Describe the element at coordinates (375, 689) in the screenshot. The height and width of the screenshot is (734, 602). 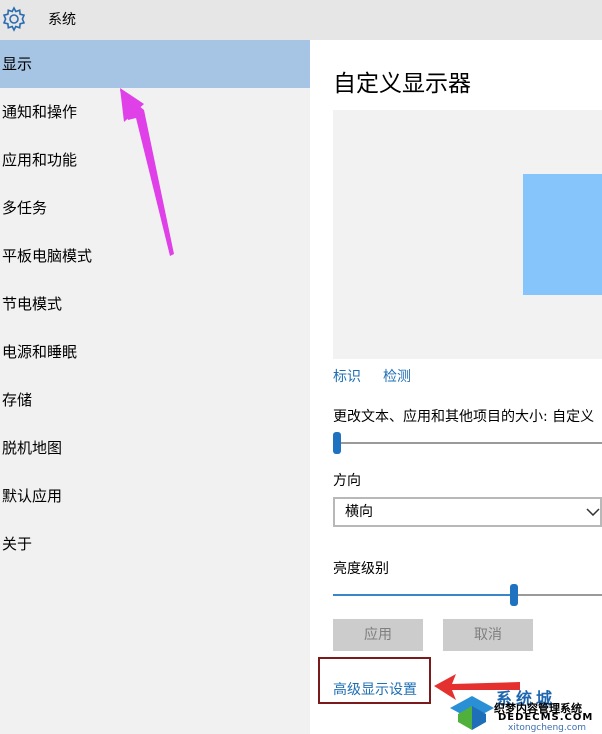
I see `advanced-display-settings-link: 高级显示设置` at that location.